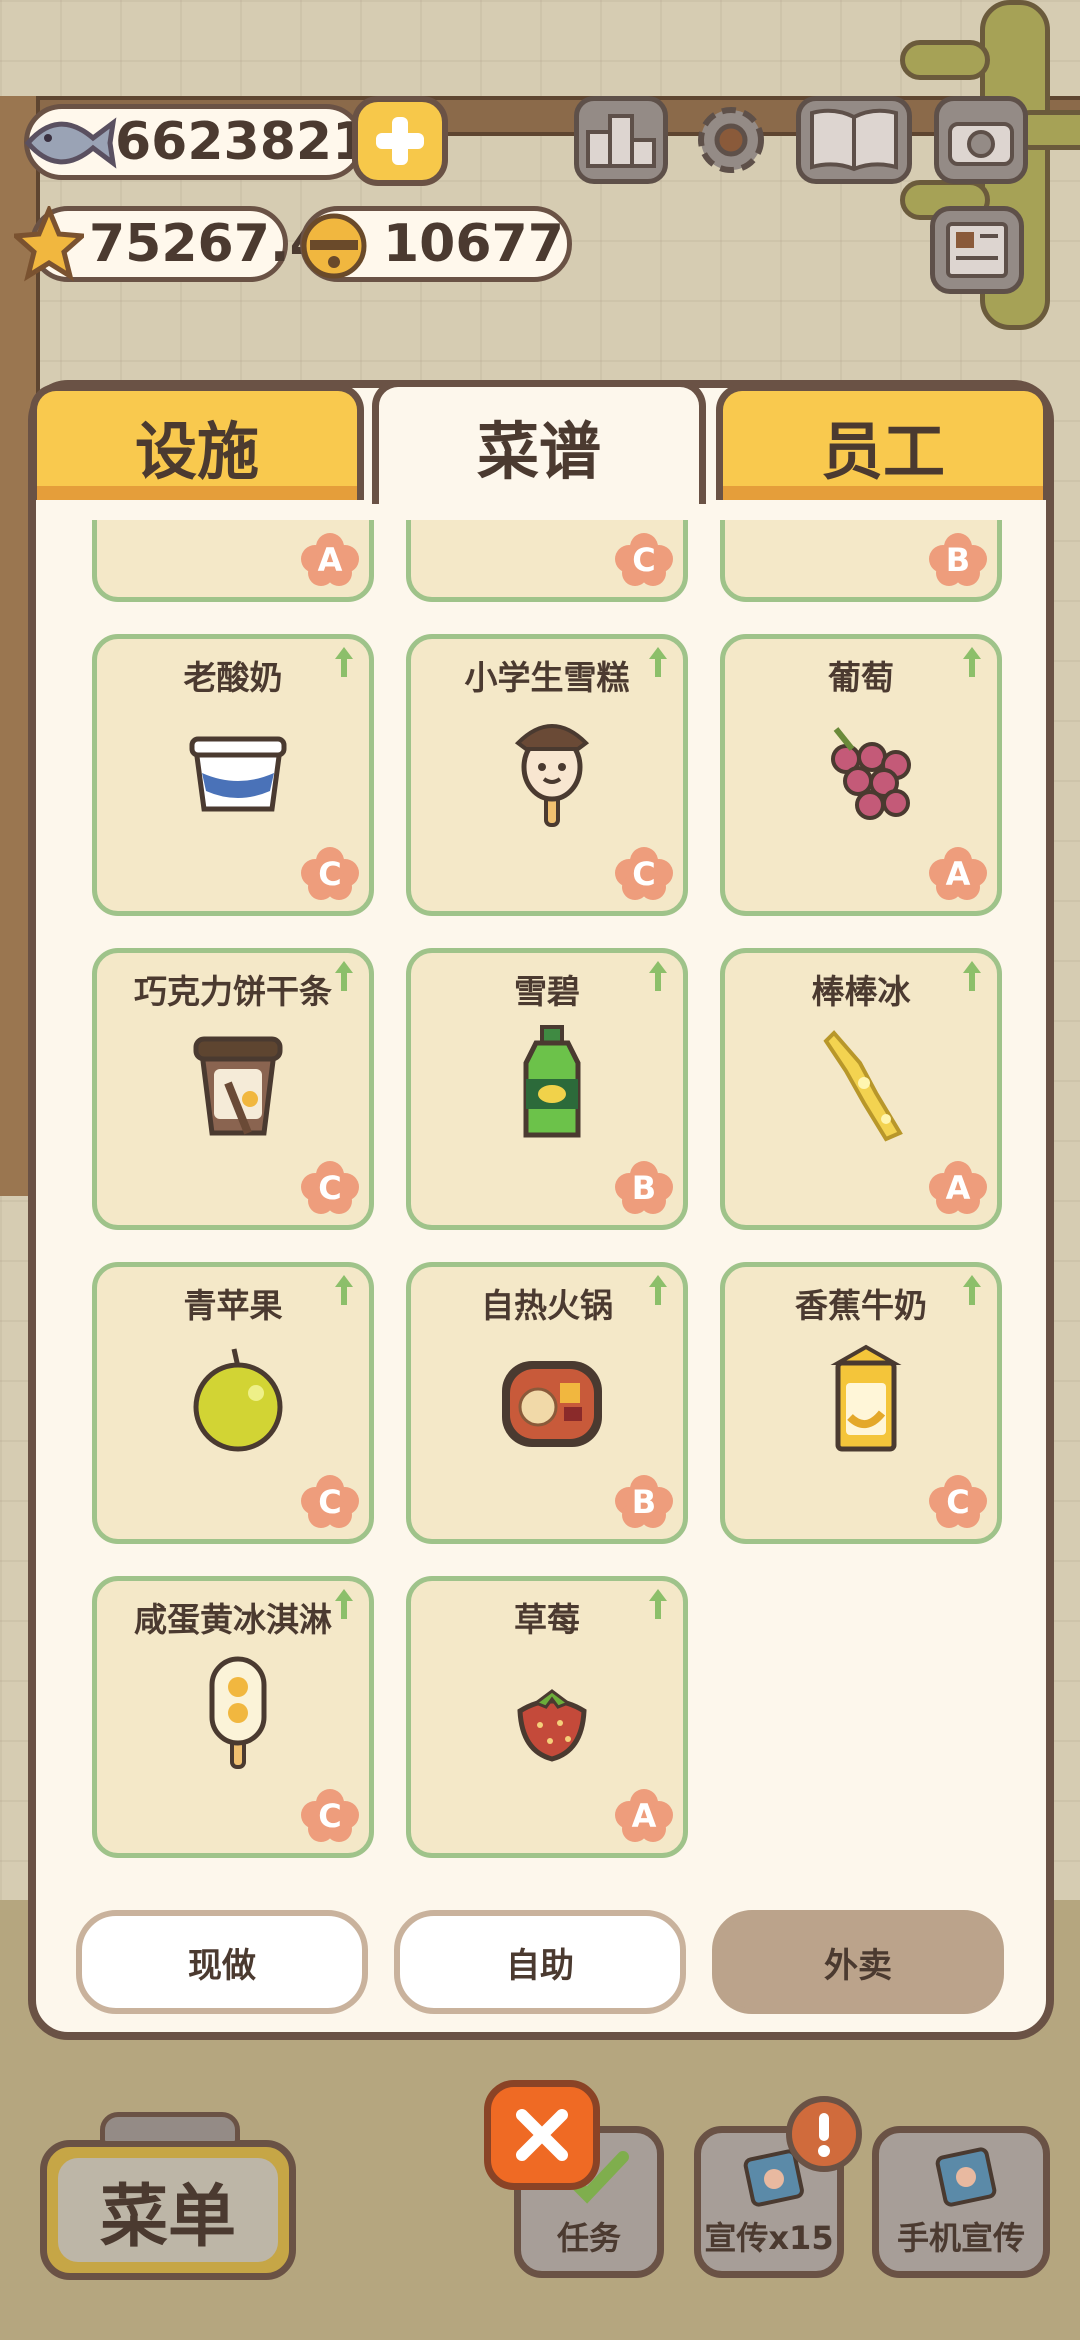 The image size is (1080, 2340). I want to click on recipe-name: 香蕉牛奶, so click(861, 1305).